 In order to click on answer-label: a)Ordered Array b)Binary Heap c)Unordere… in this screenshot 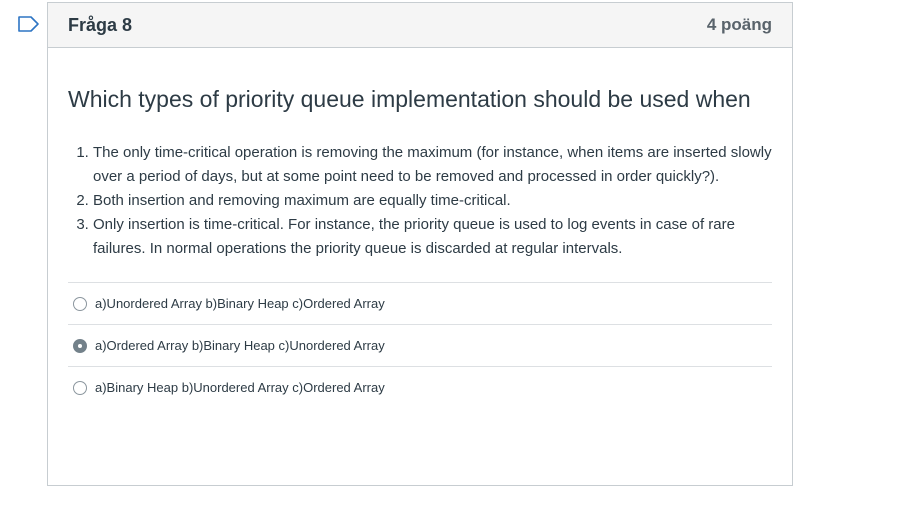, I will do `click(240, 345)`.